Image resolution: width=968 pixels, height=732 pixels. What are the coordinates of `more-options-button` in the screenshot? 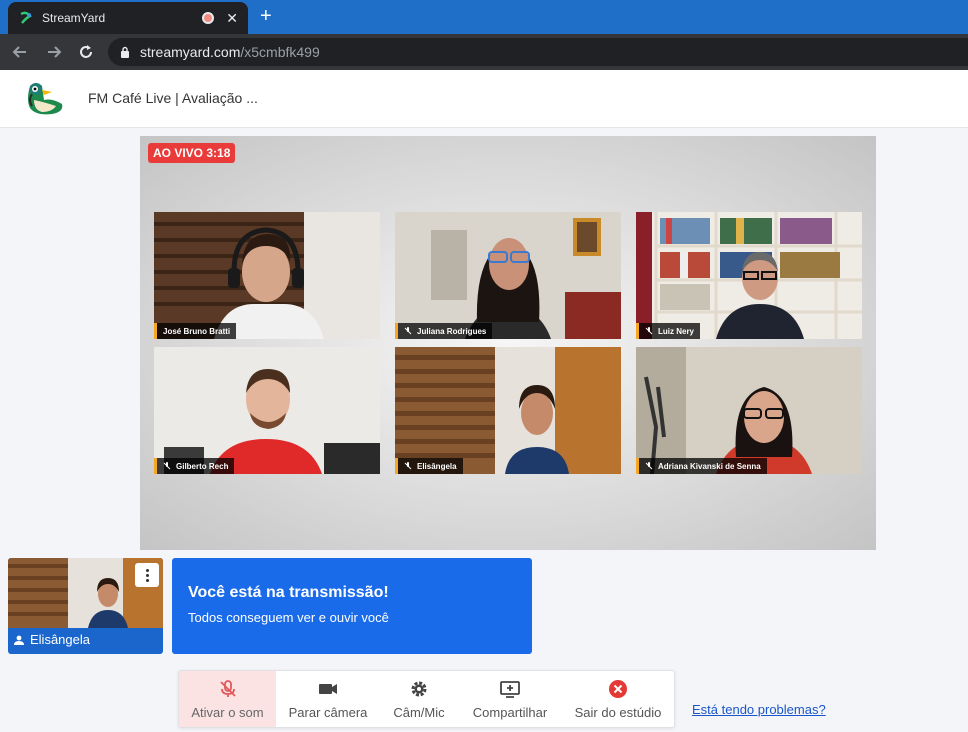 It's located at (147, 575).